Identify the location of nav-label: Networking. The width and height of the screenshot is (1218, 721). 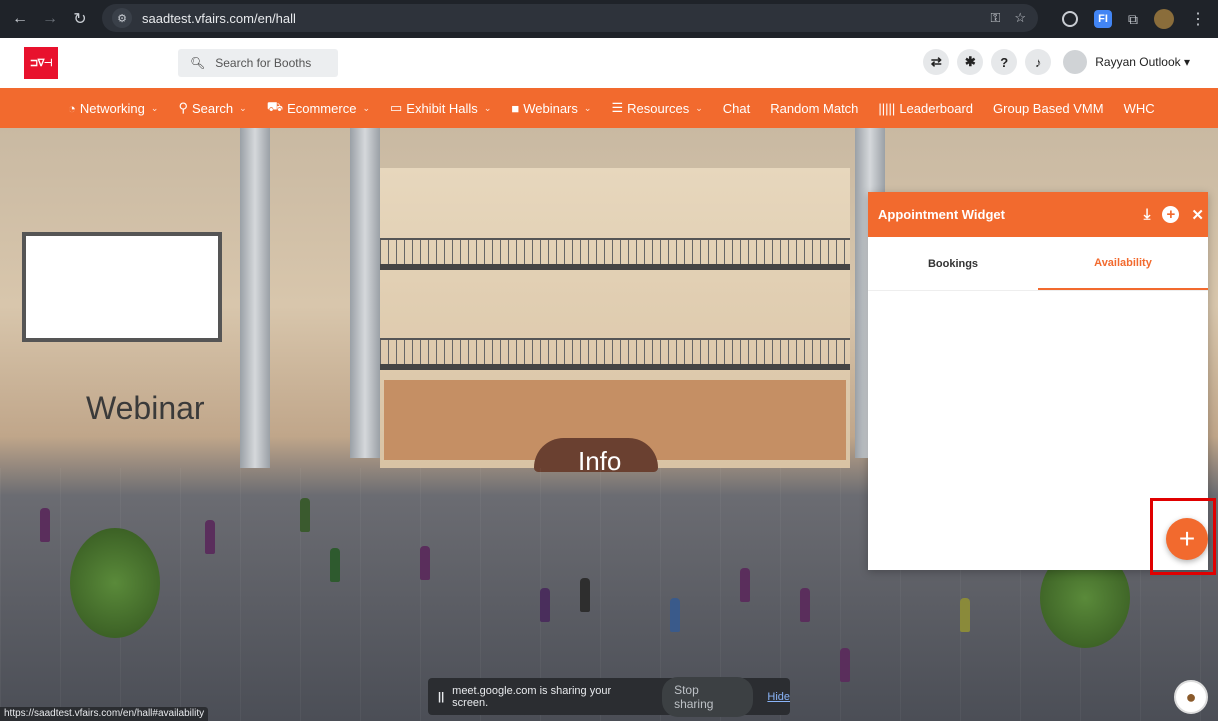
(112, 108).